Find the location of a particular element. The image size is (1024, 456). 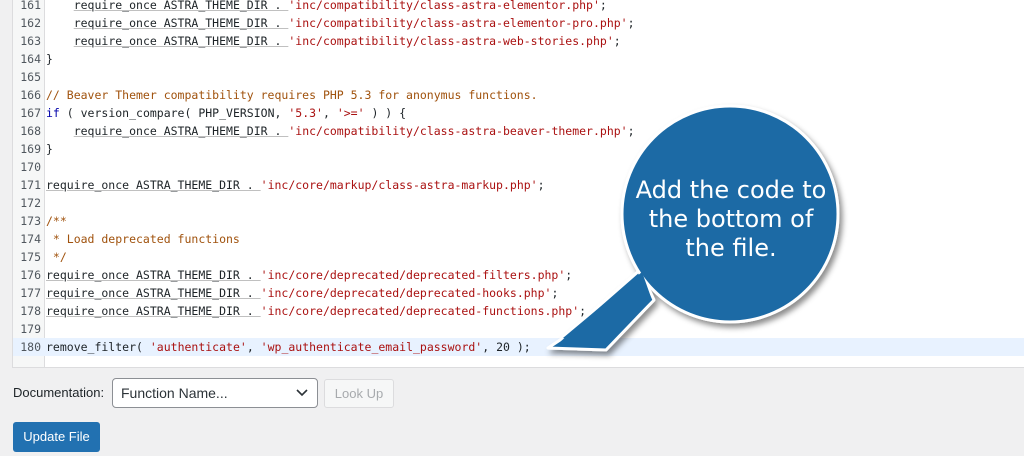

line-number: 162 is located at coordinates (30, 23).